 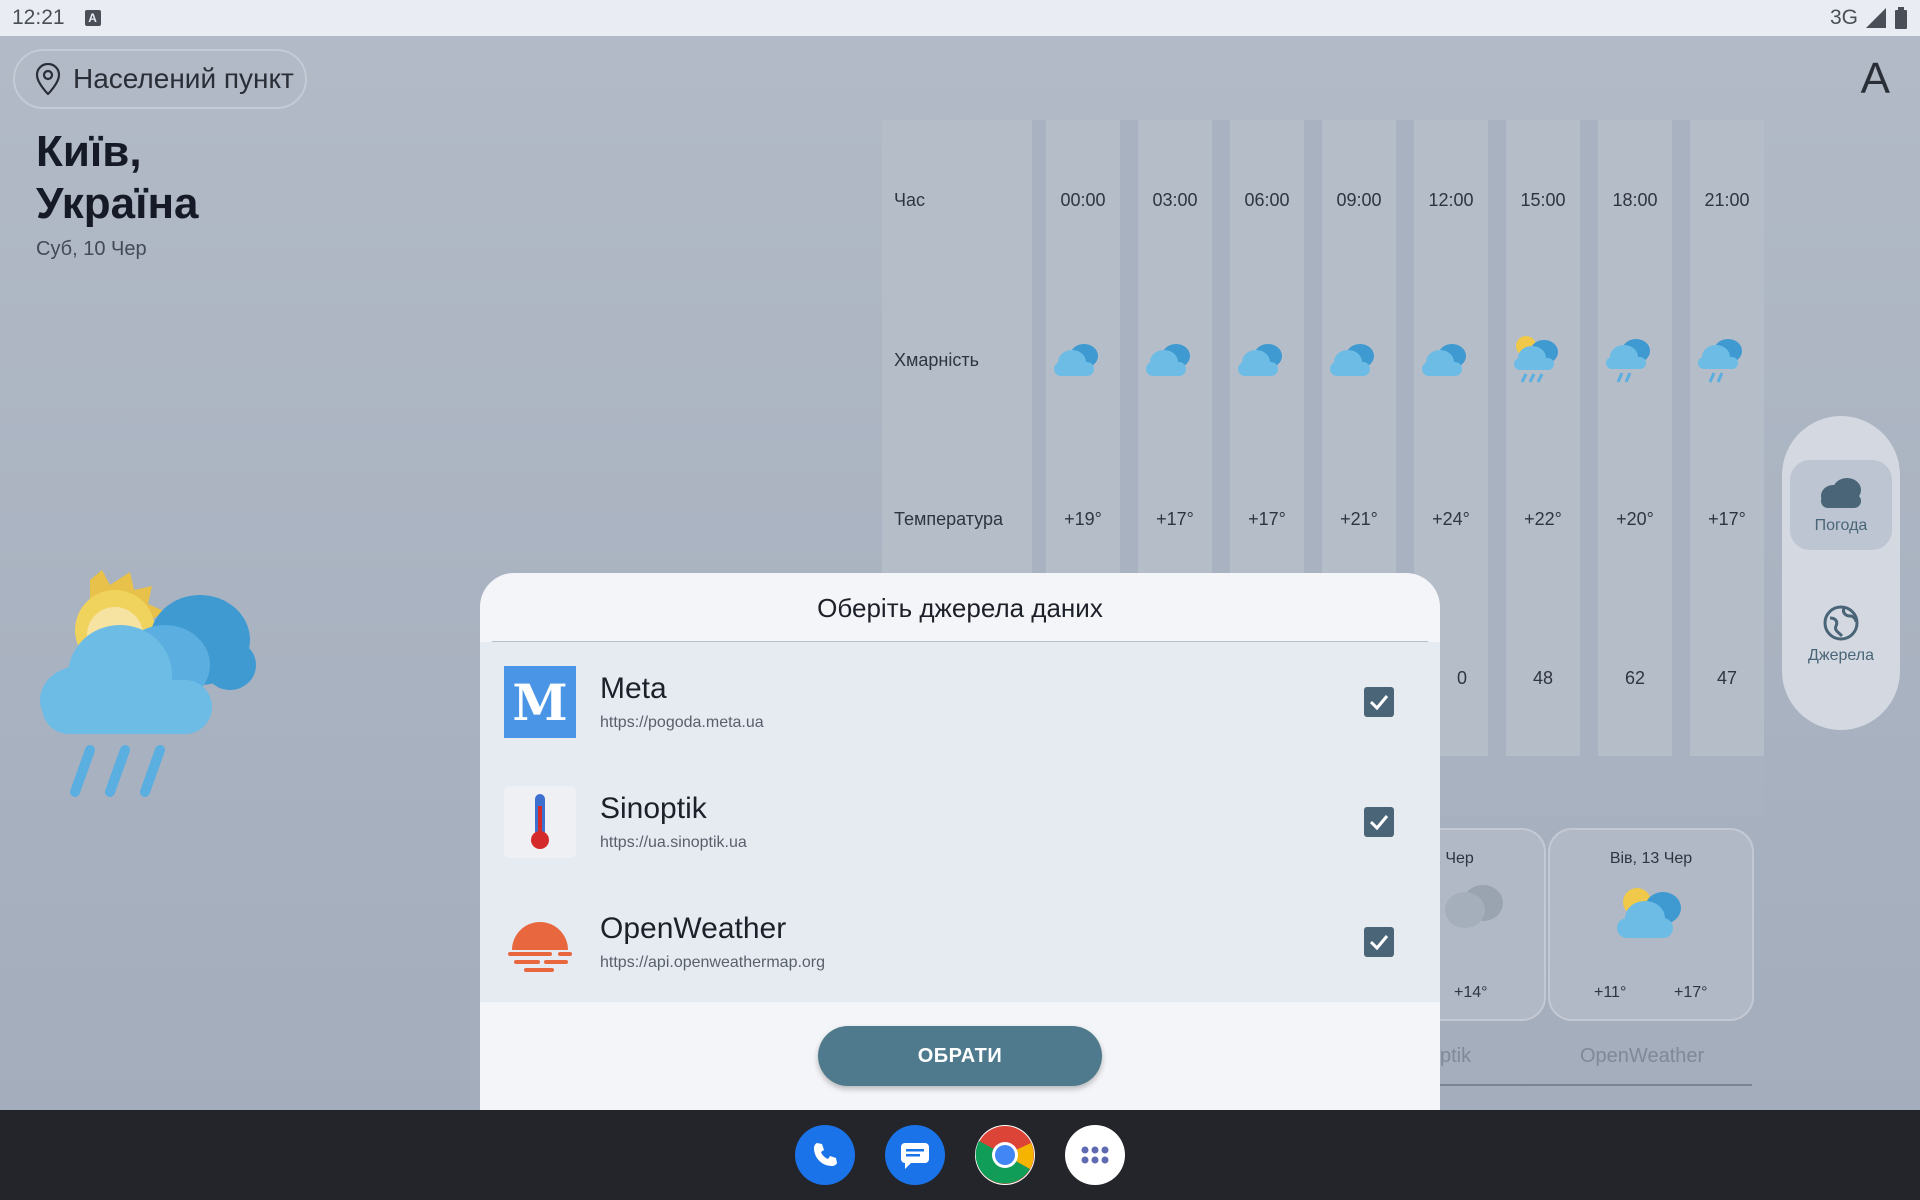 What do you see at coordinates (117, 203) in the screenshot?
I see `country-name: Україна` at bounding box center [117, 203].